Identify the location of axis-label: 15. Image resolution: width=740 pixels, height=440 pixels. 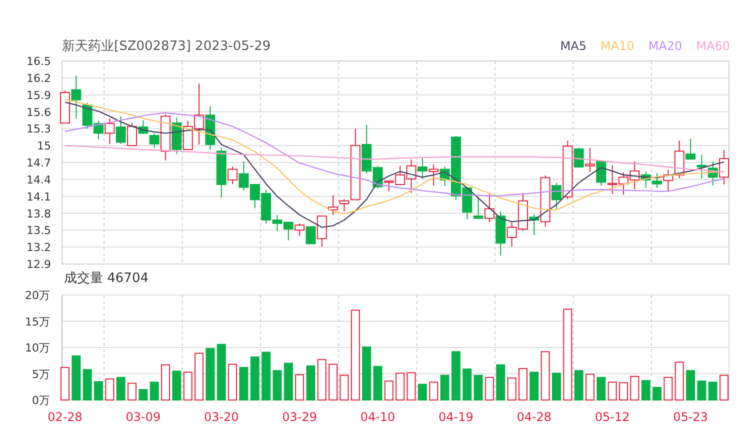
(44, 146).